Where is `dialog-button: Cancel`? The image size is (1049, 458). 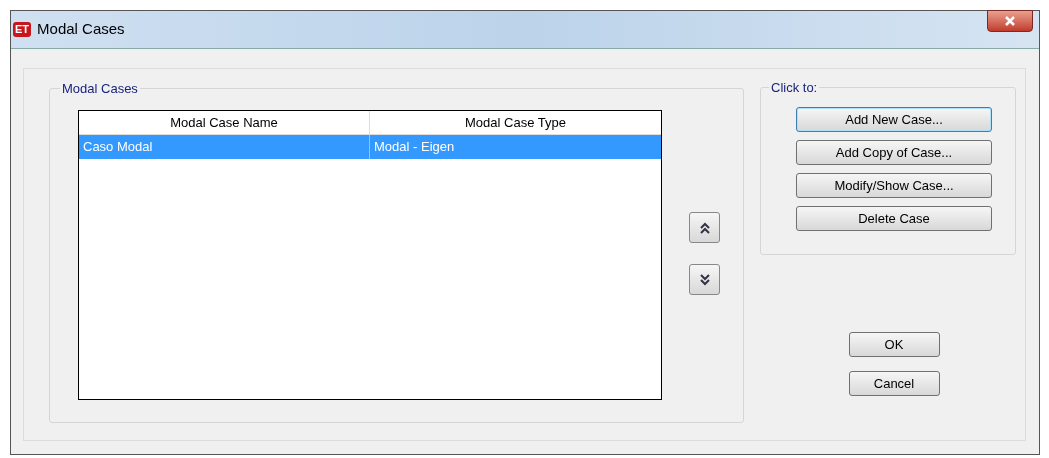
dialog-button: Cancel is located at coordinates (894, 383).